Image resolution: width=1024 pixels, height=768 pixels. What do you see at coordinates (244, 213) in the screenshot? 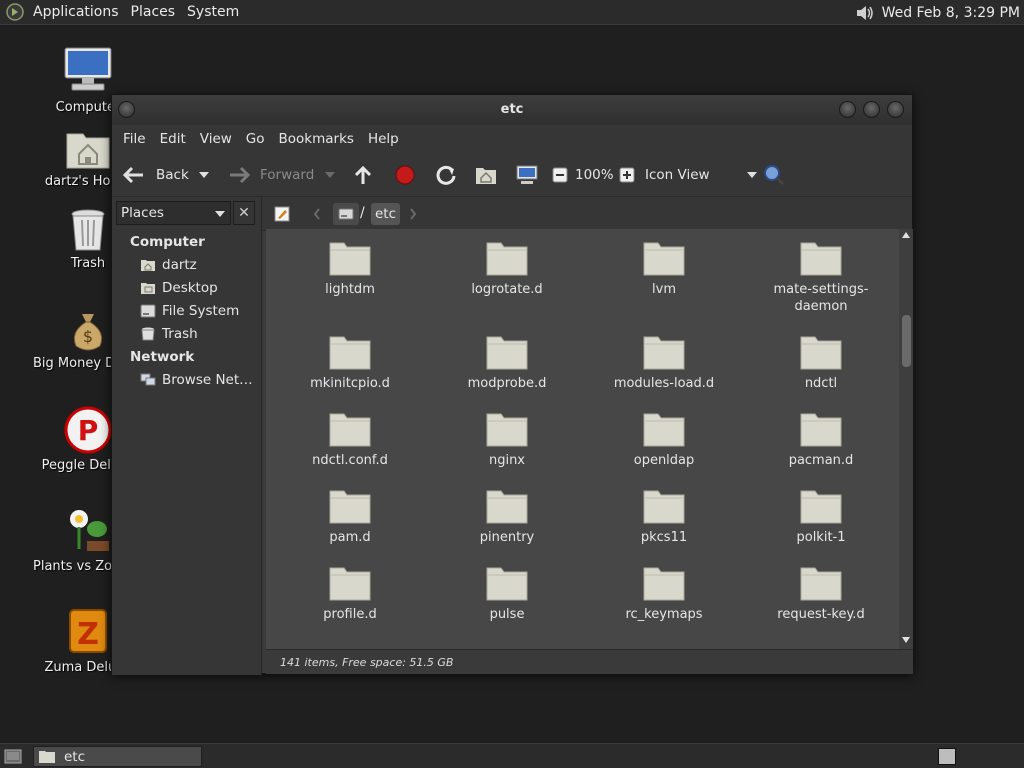
I see `sidebar-close-button: ✕` at bounding box center [244, 213].